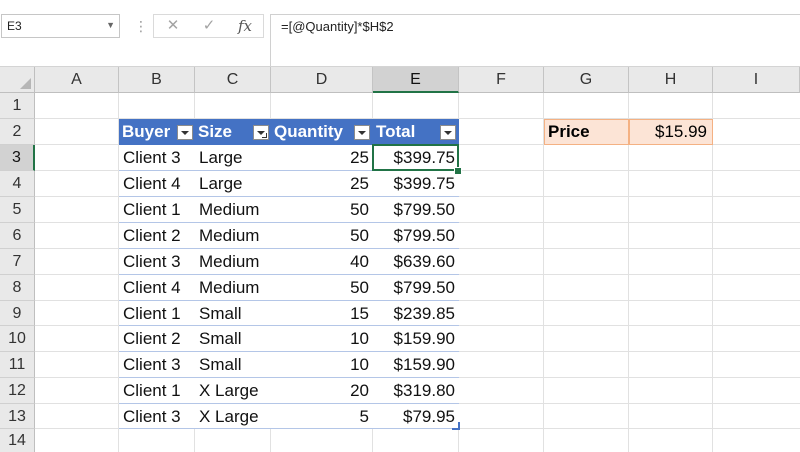 The height and width of the screenshot is (452, 800). I want to click on table-cell: 15, so click(322, 313).